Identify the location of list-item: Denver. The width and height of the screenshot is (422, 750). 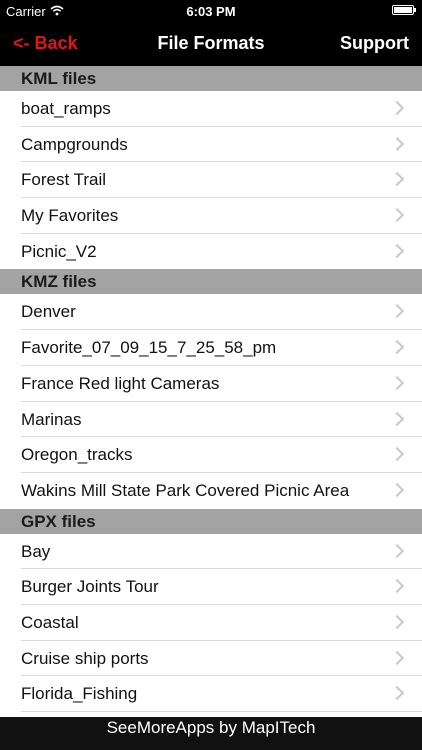
(211, 312).